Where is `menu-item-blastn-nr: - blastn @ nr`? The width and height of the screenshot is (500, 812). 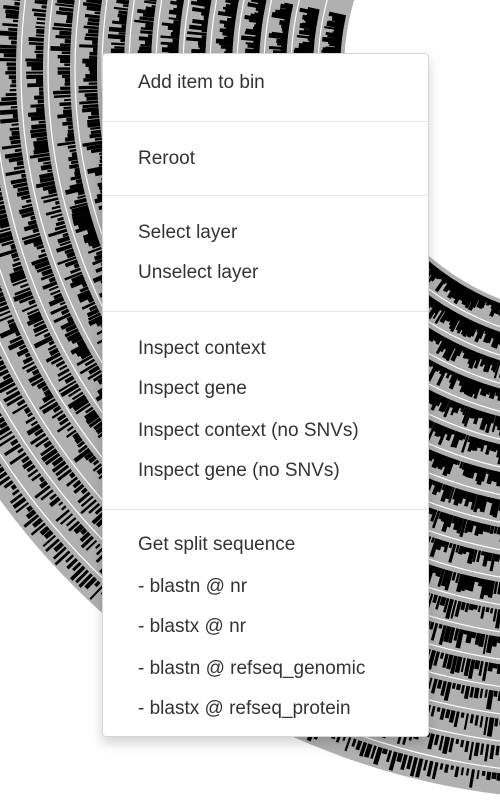 menu-item-blastn-nr: - blastn @ nr is located at coordinates (278, 587).